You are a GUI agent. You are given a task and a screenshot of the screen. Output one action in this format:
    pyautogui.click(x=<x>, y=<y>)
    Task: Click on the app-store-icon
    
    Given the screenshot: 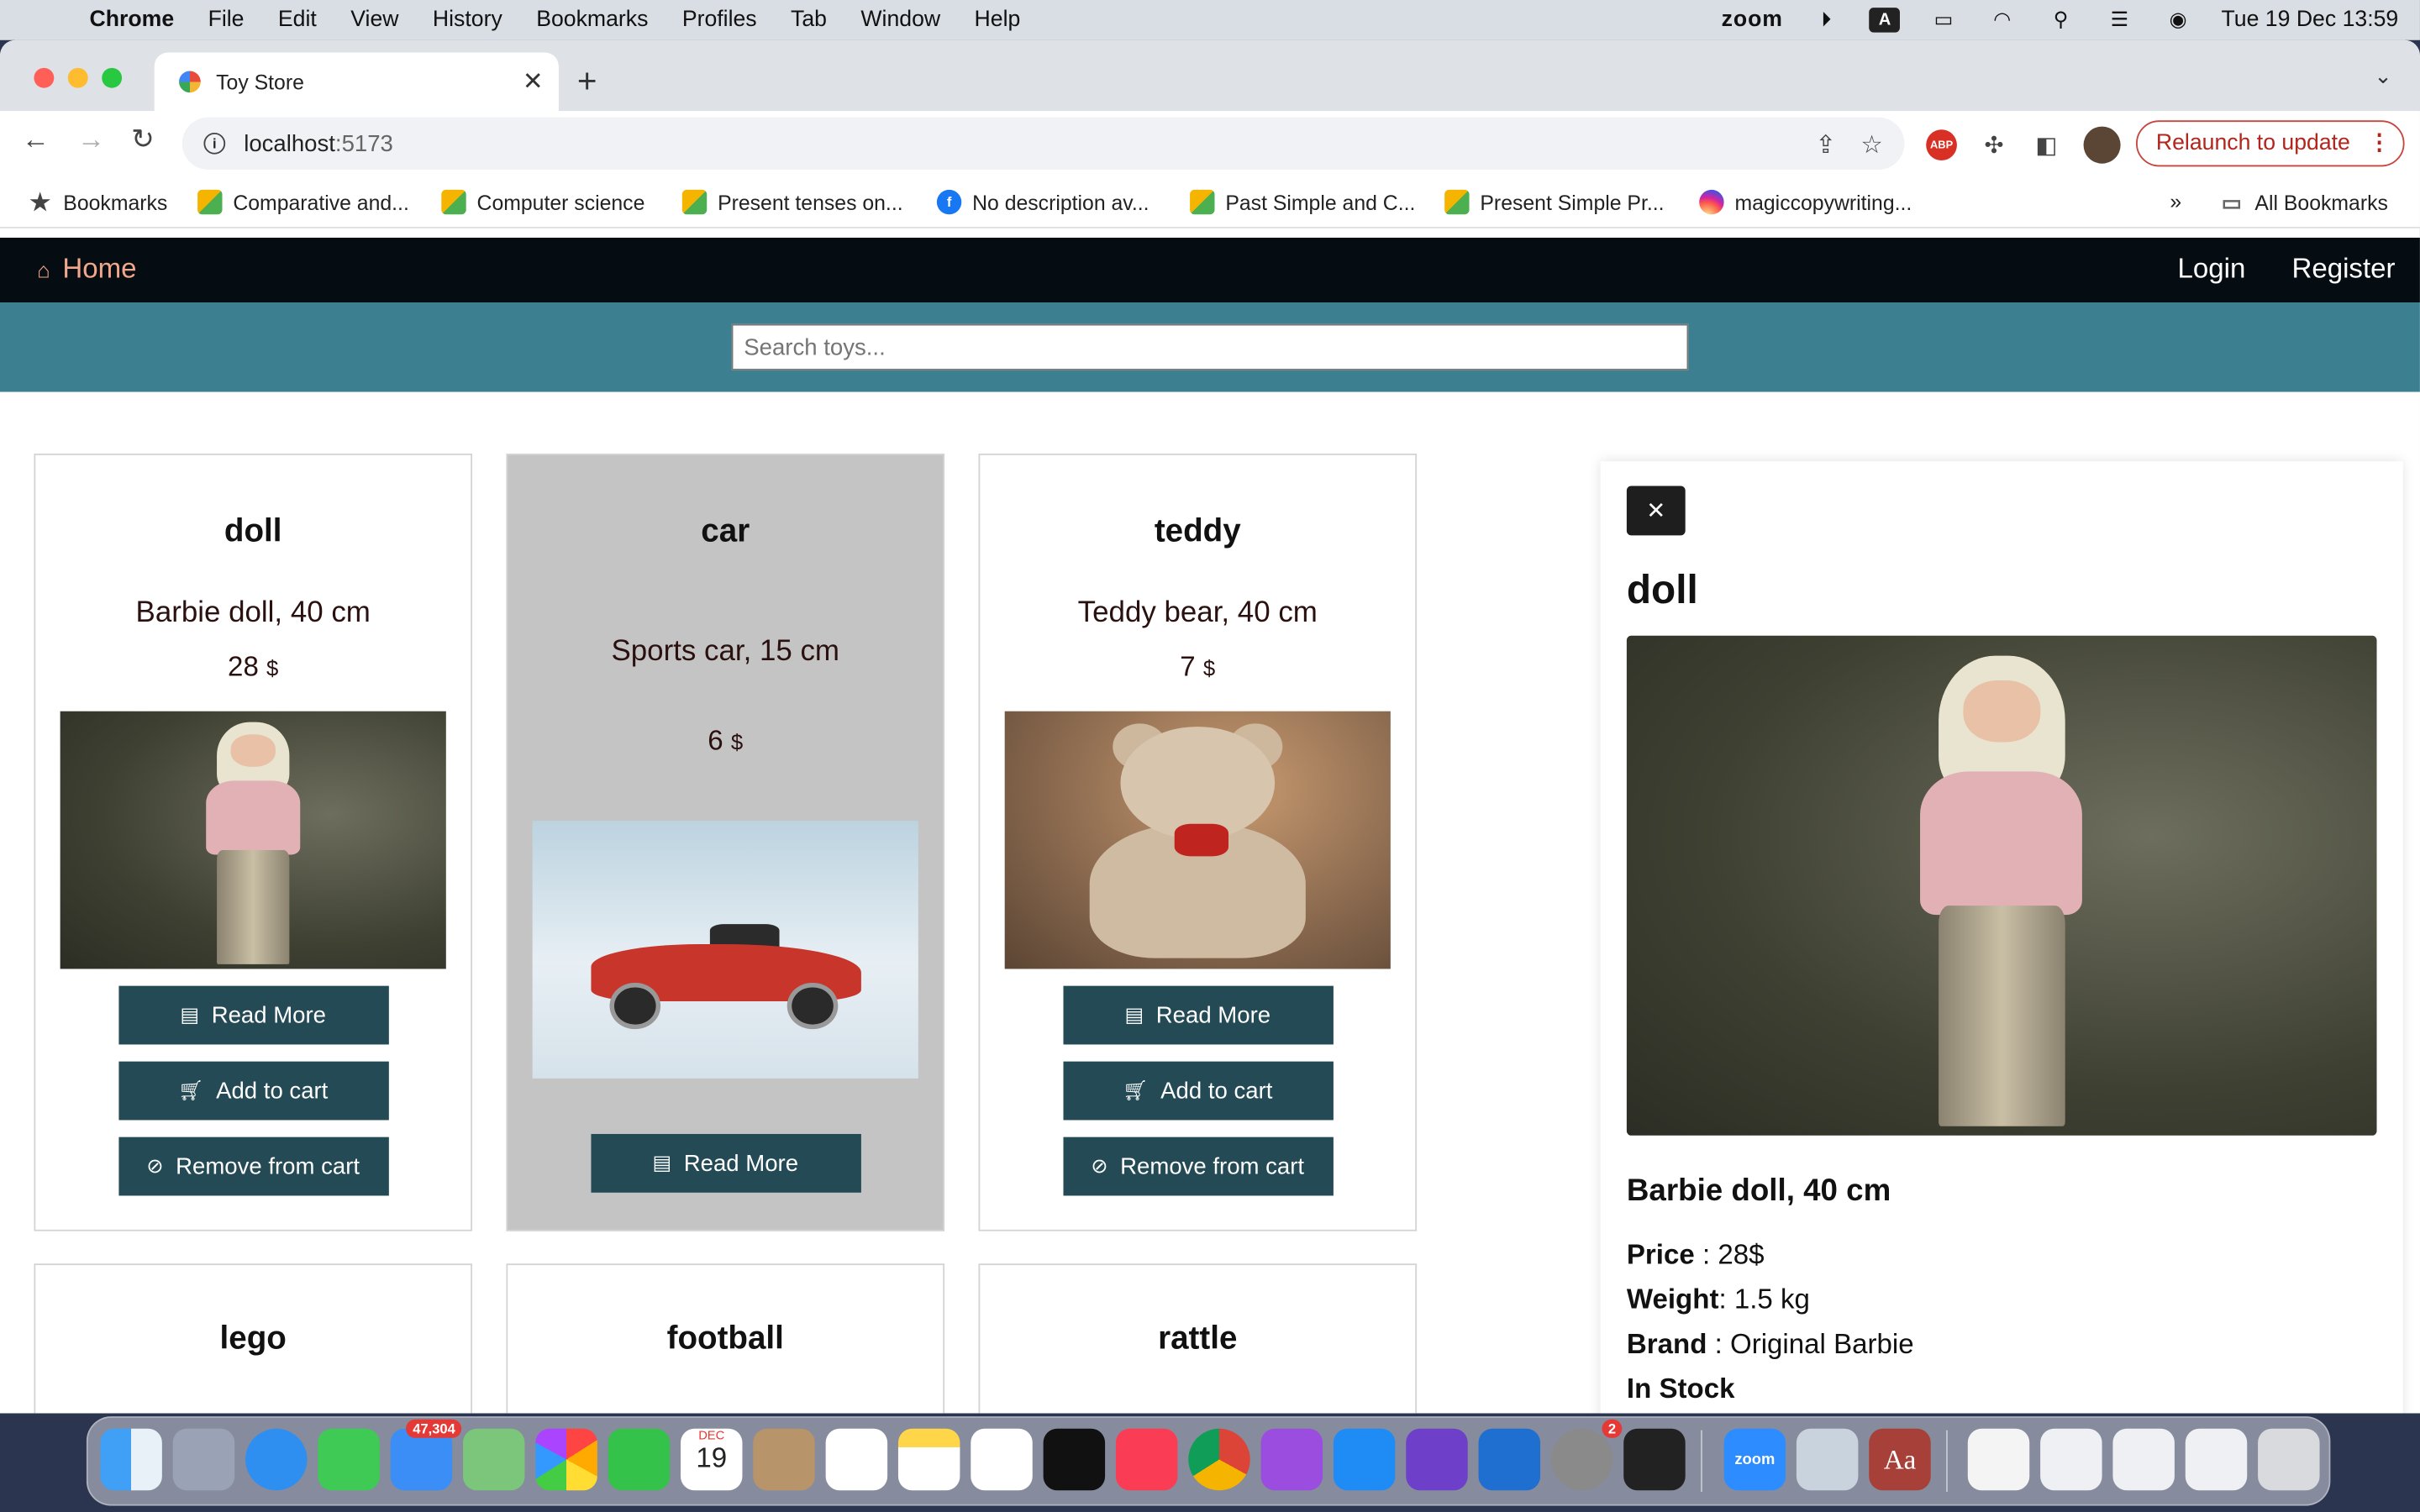 What is the action you would take?
    pyautogui.click(x=1364, y=1459)
    